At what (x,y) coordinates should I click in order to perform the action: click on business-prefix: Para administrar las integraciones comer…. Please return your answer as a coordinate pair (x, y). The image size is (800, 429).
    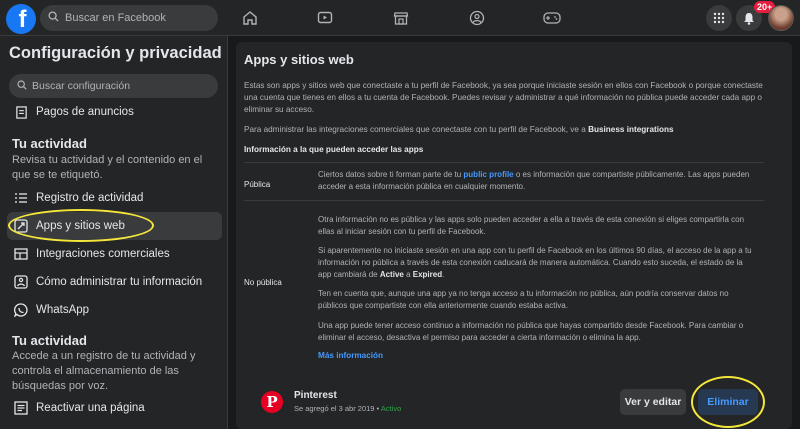
    Looking at the image, I should click on (416, 129).